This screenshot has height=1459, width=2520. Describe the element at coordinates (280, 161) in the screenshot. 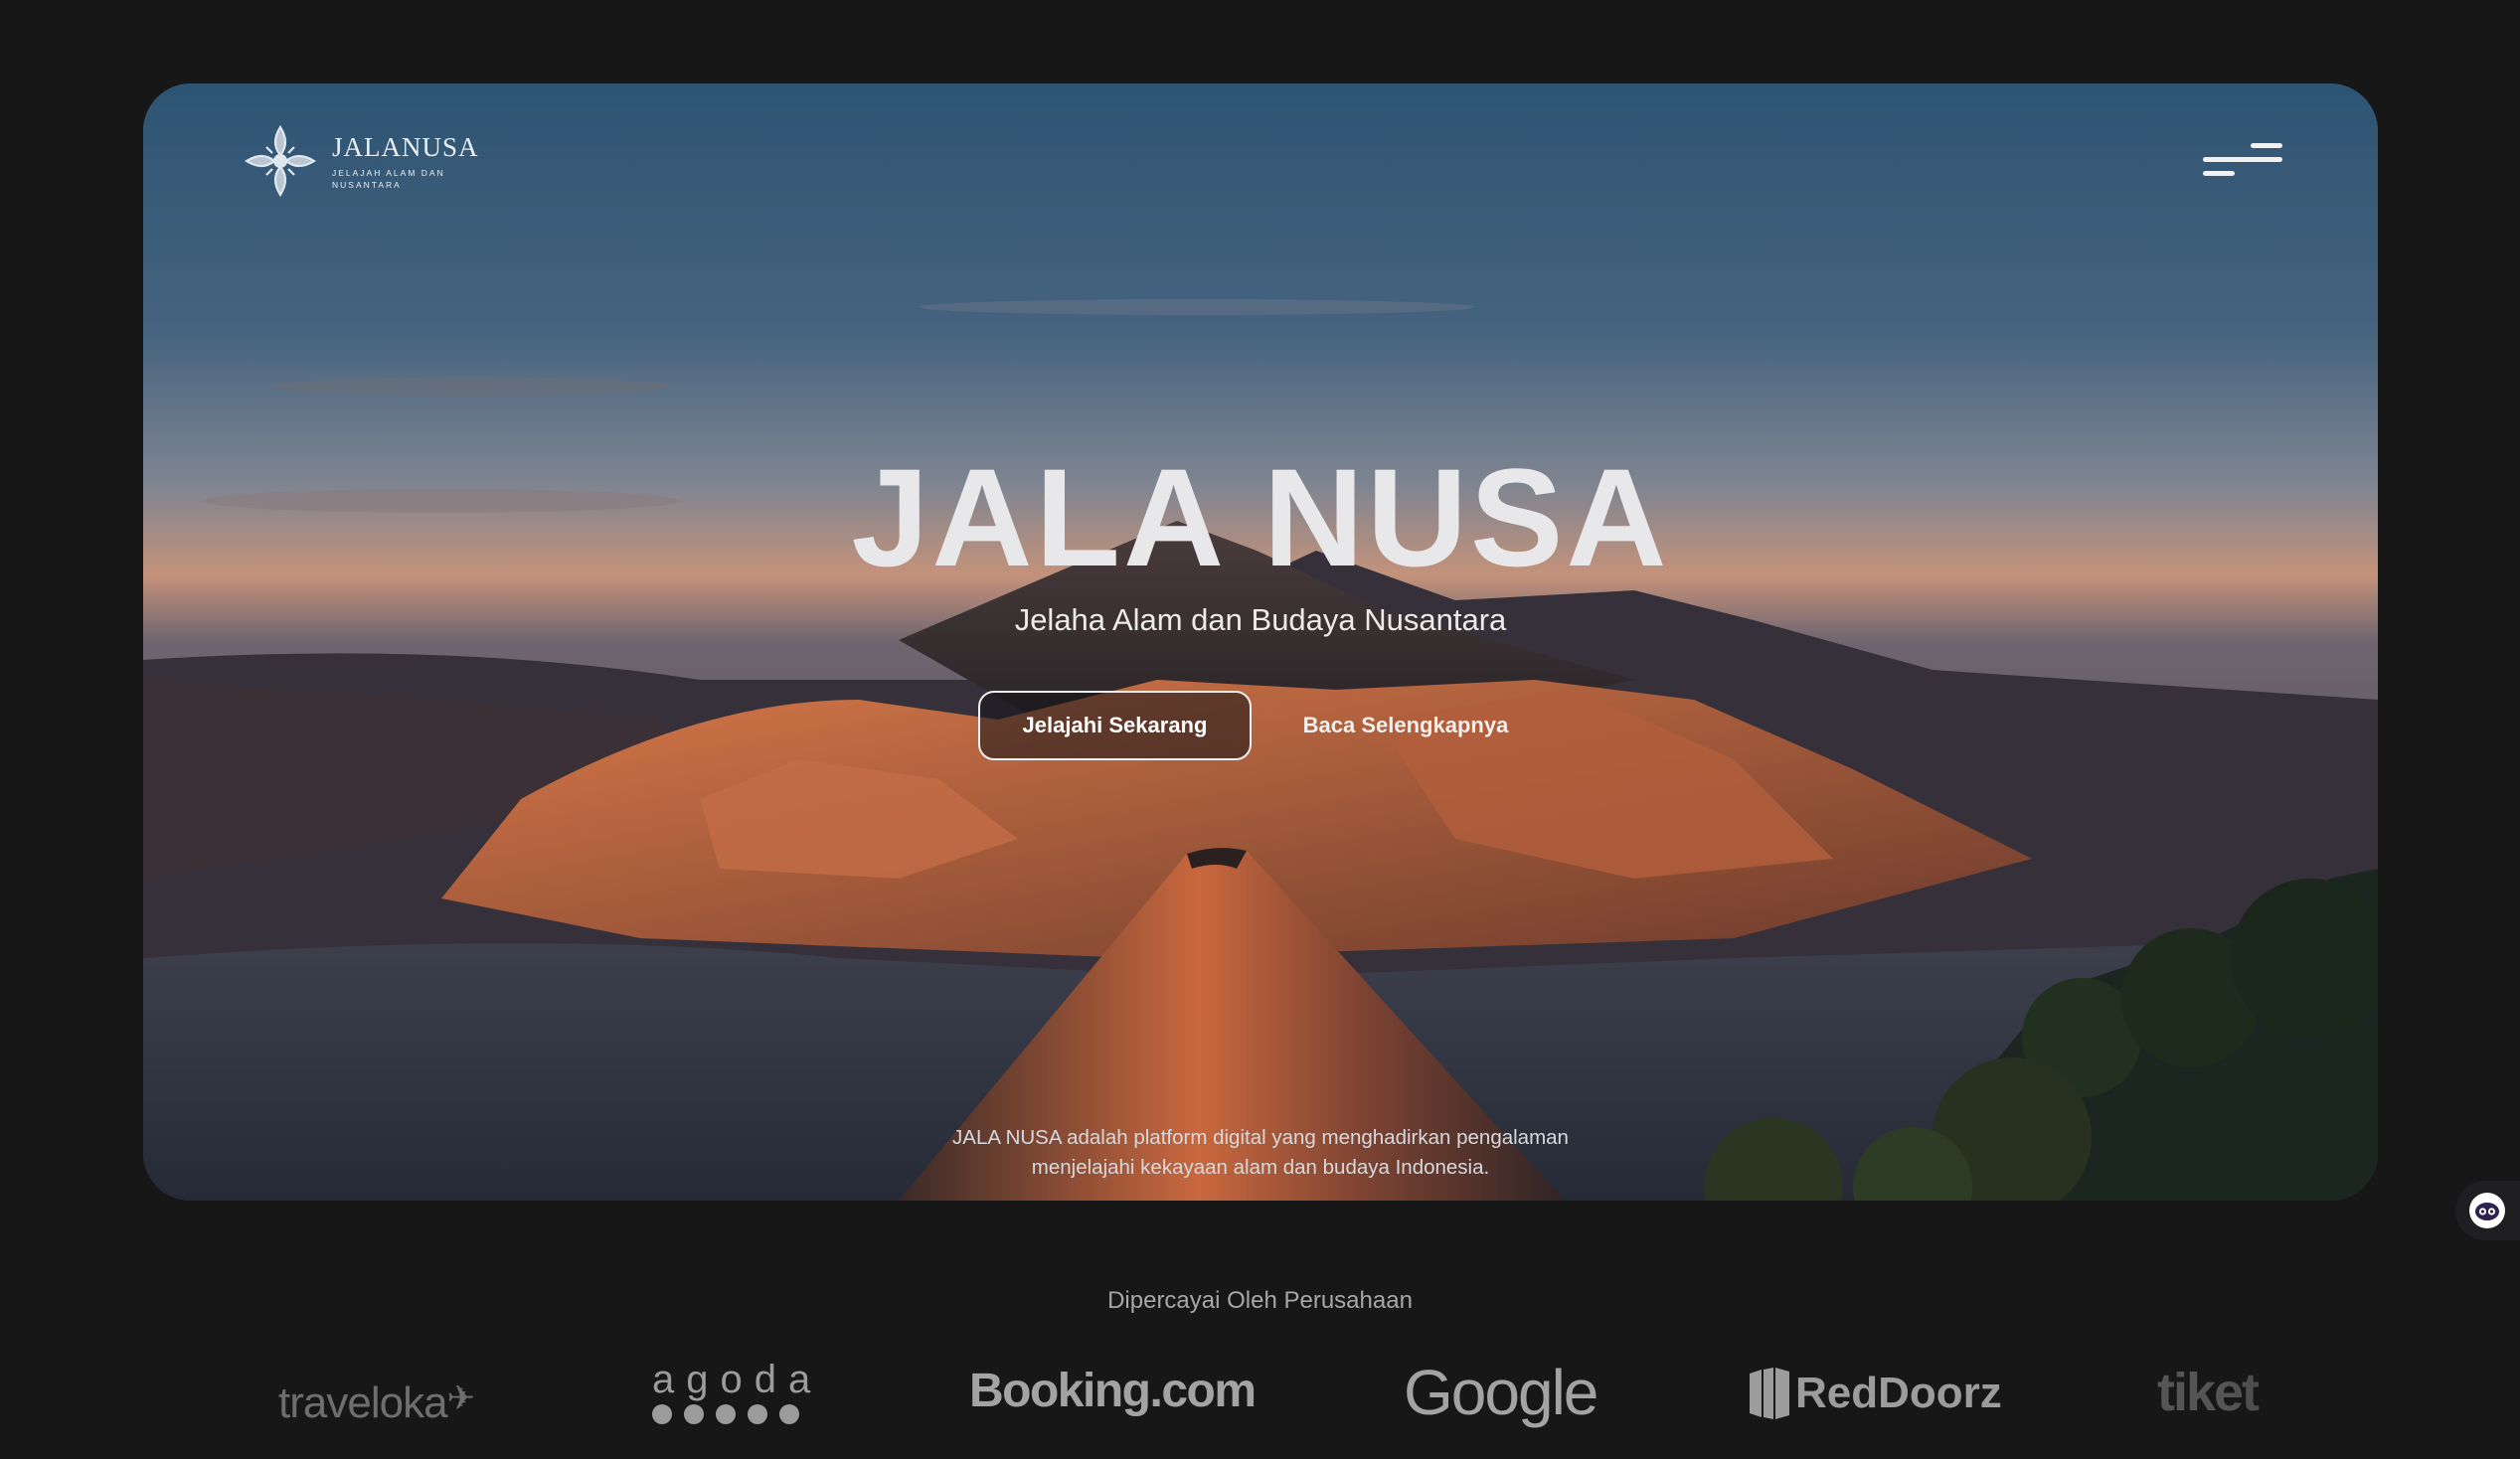

I see `flower-ornament-icon` at that location.